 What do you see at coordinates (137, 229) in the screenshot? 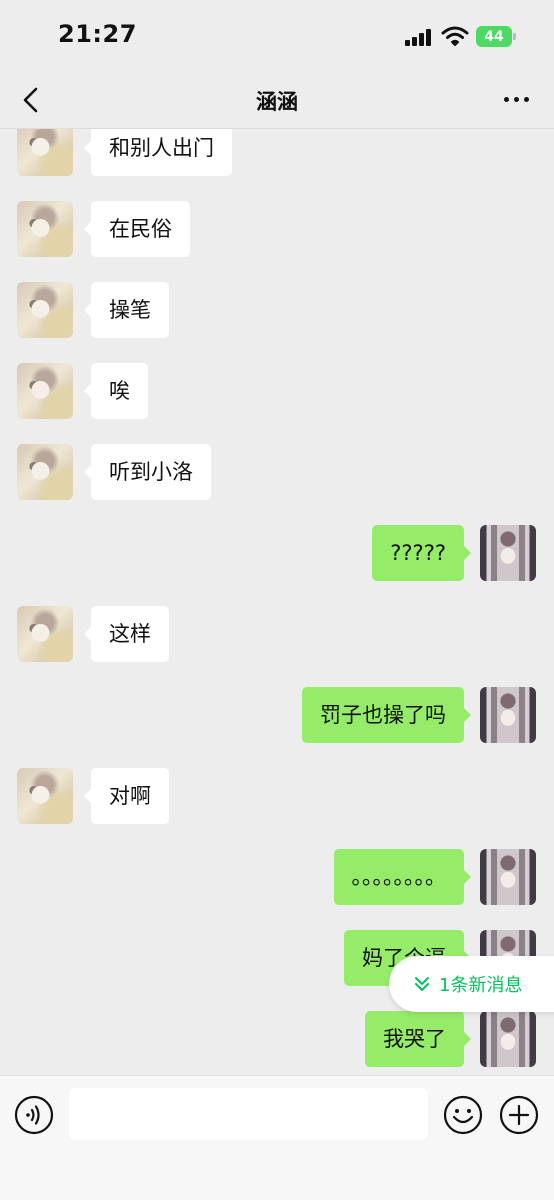
I see `message-bubble: 在民俗` at bounding box center [137, 229].